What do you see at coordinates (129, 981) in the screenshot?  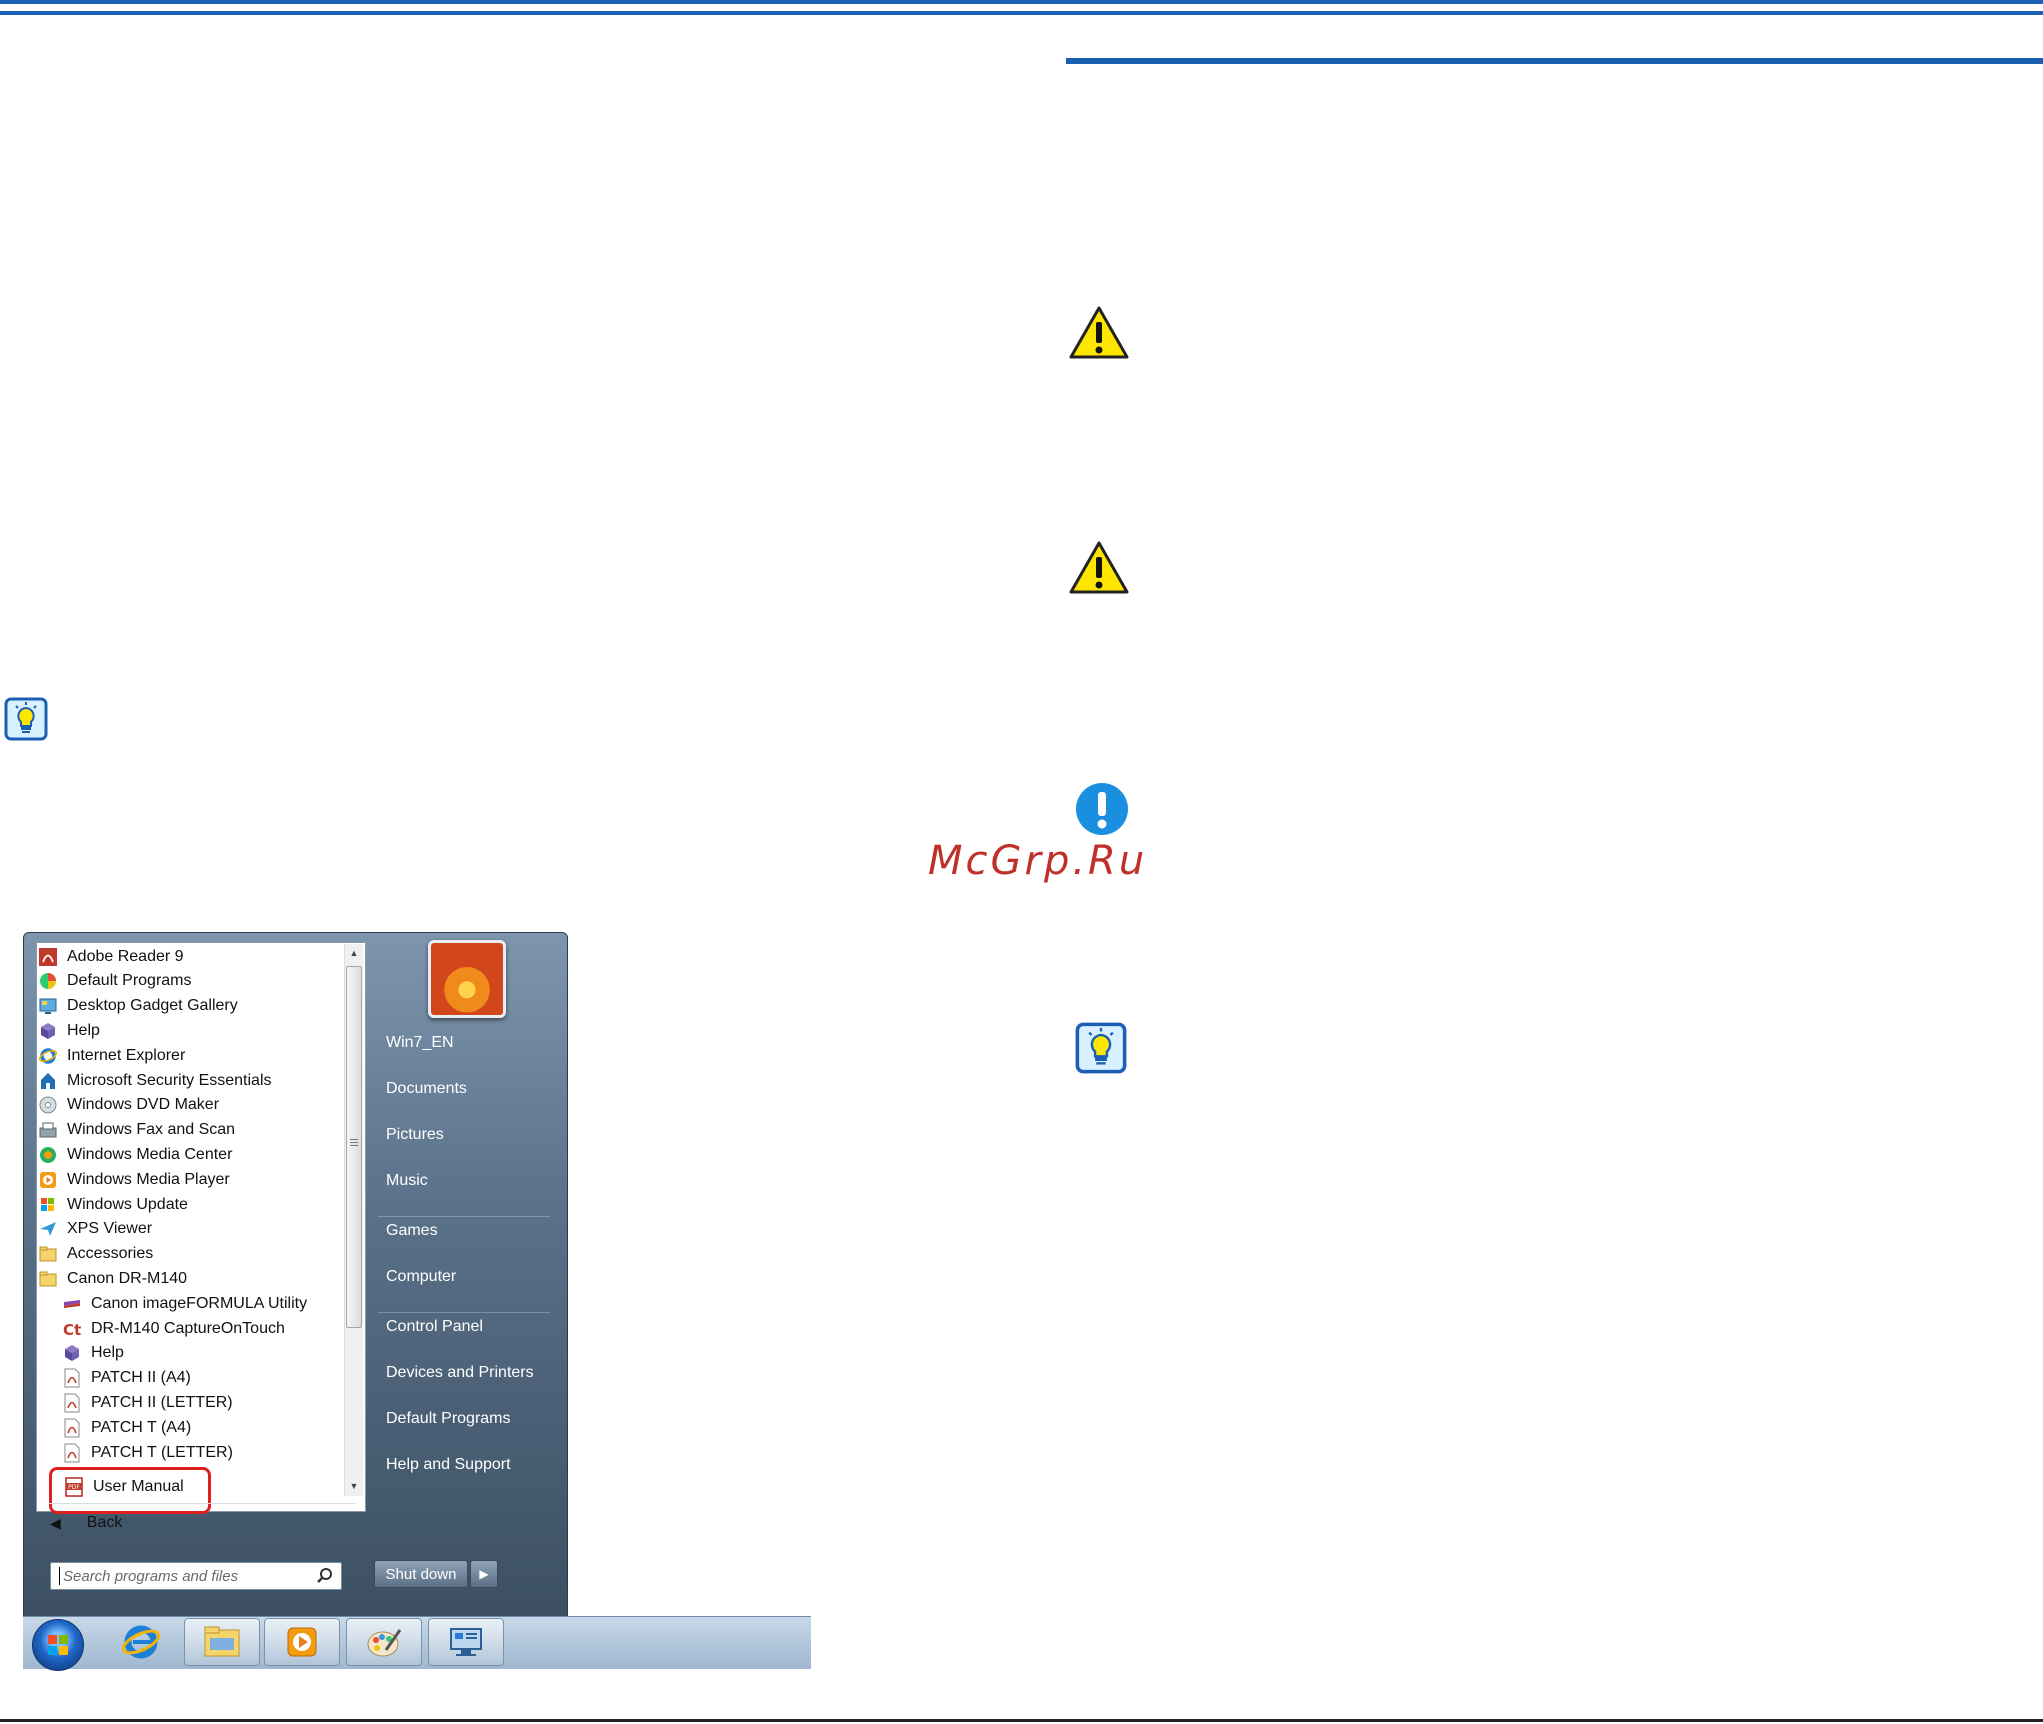 I see `program-item-label: Default Programs` at bounding box center [129, 981].